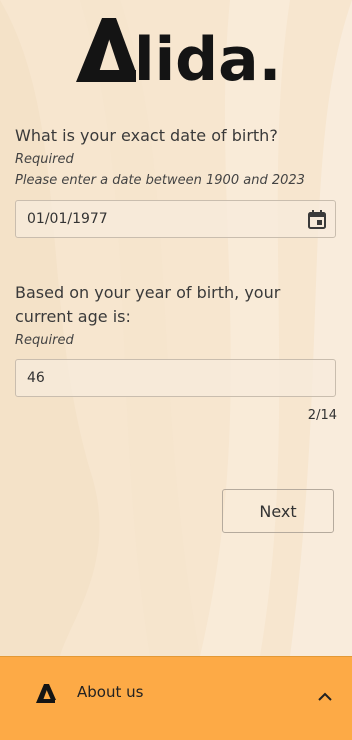 This screenshot has width=352, height=740. Describe the element at coordinates (67, 219) in the screenshot. I see `date-of-birth-value: 01/01/1977` at that location.